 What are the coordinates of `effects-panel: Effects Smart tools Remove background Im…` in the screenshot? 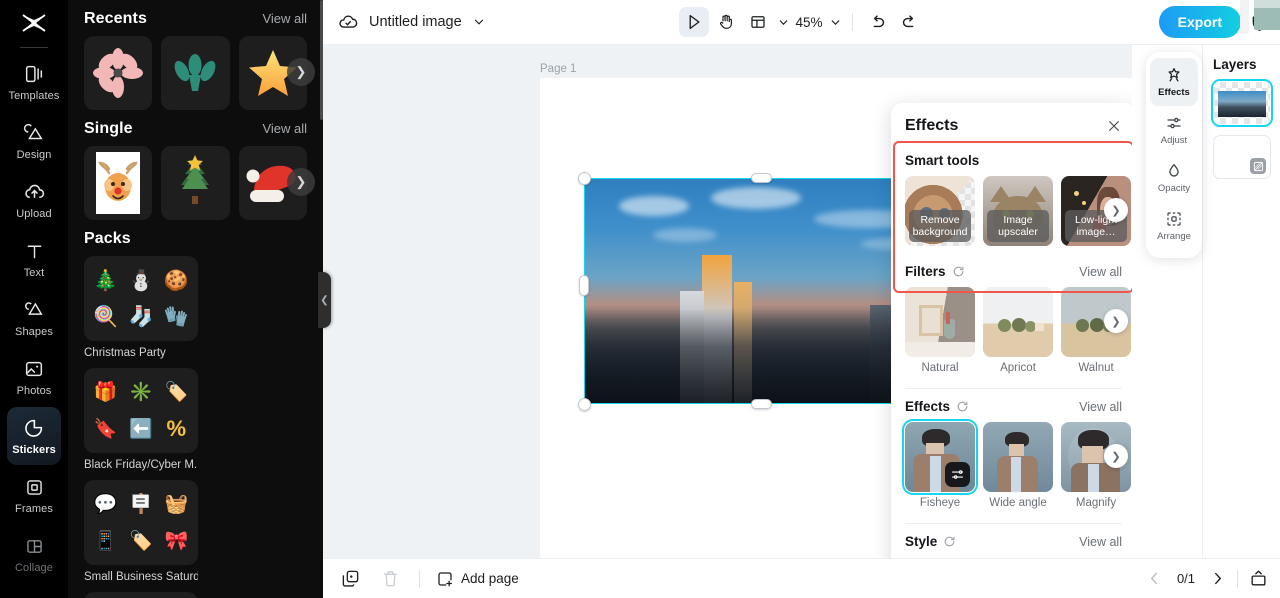 It's located at (1011, 330).